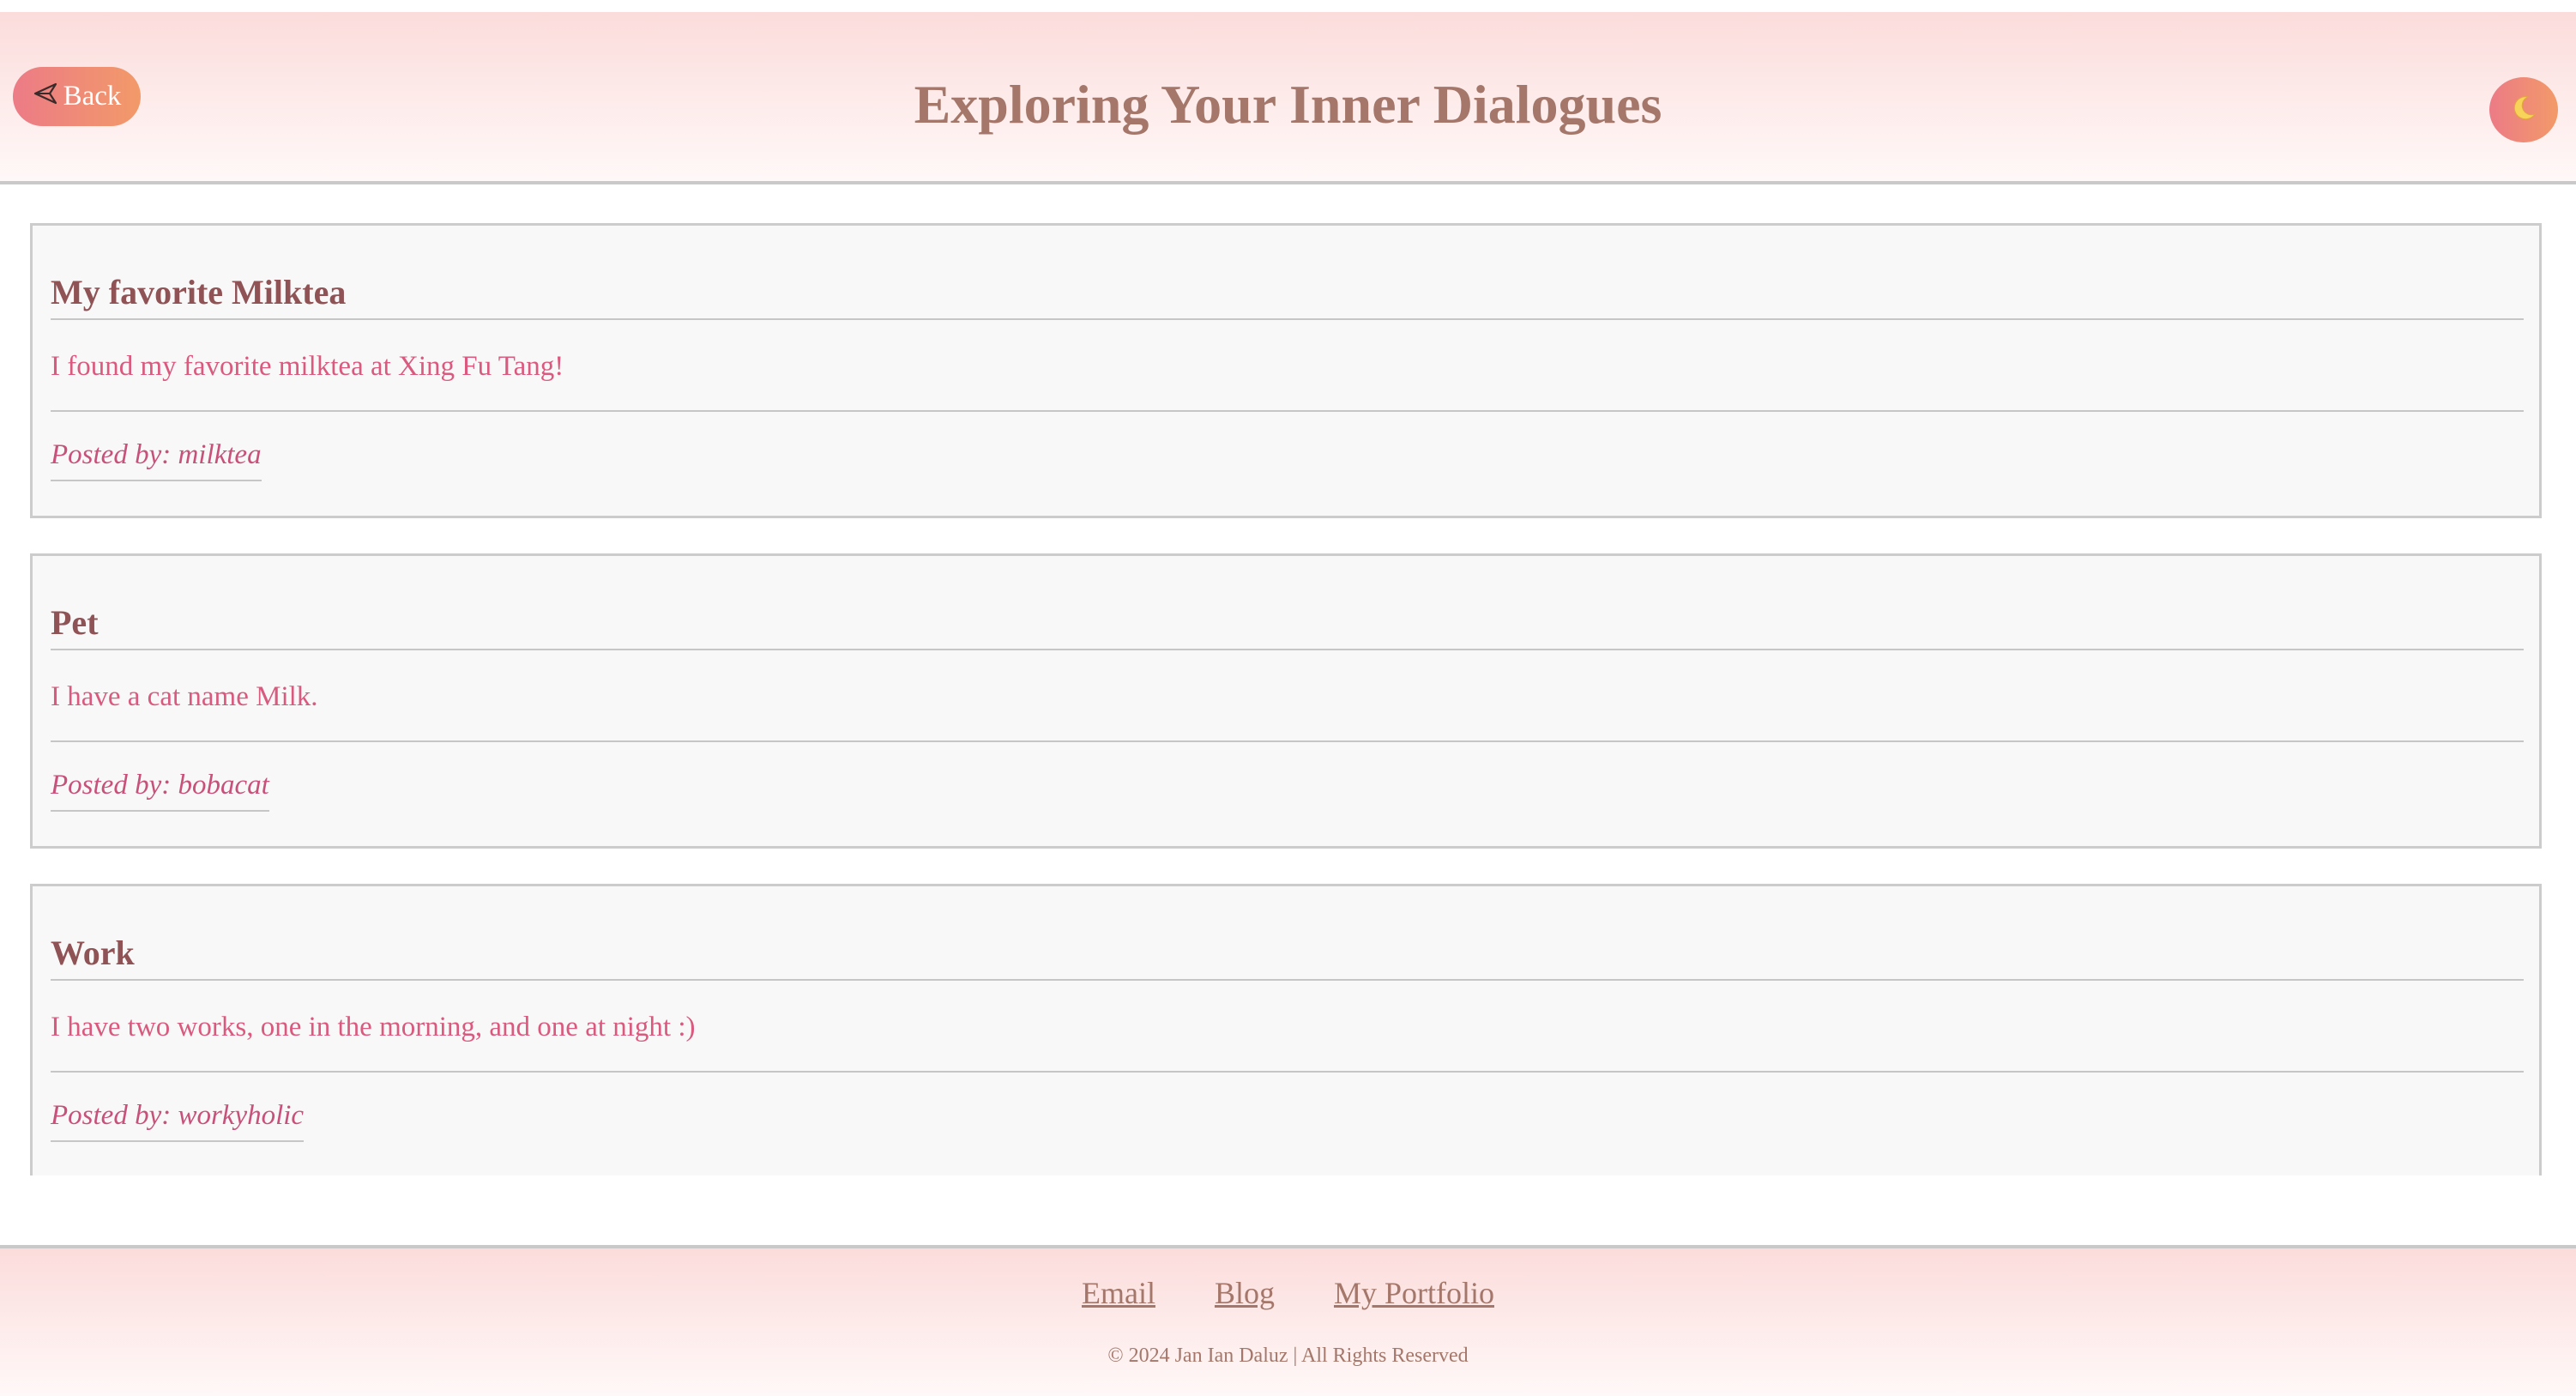 This screenshot has height=1396, width=2576. Describe the element at coordinates (1287, 621) in the screenshot. I see `post-title: Pet` at that location.